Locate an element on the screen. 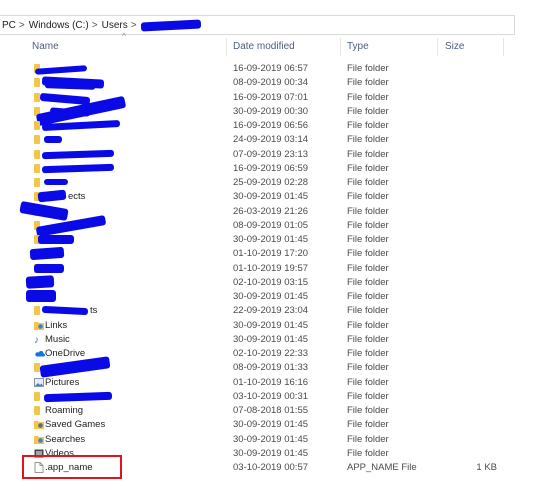 This screenshot has width=533, height=499. table-row: 08-09-2019 01:05 File folder is located at coordinates (257, 225).